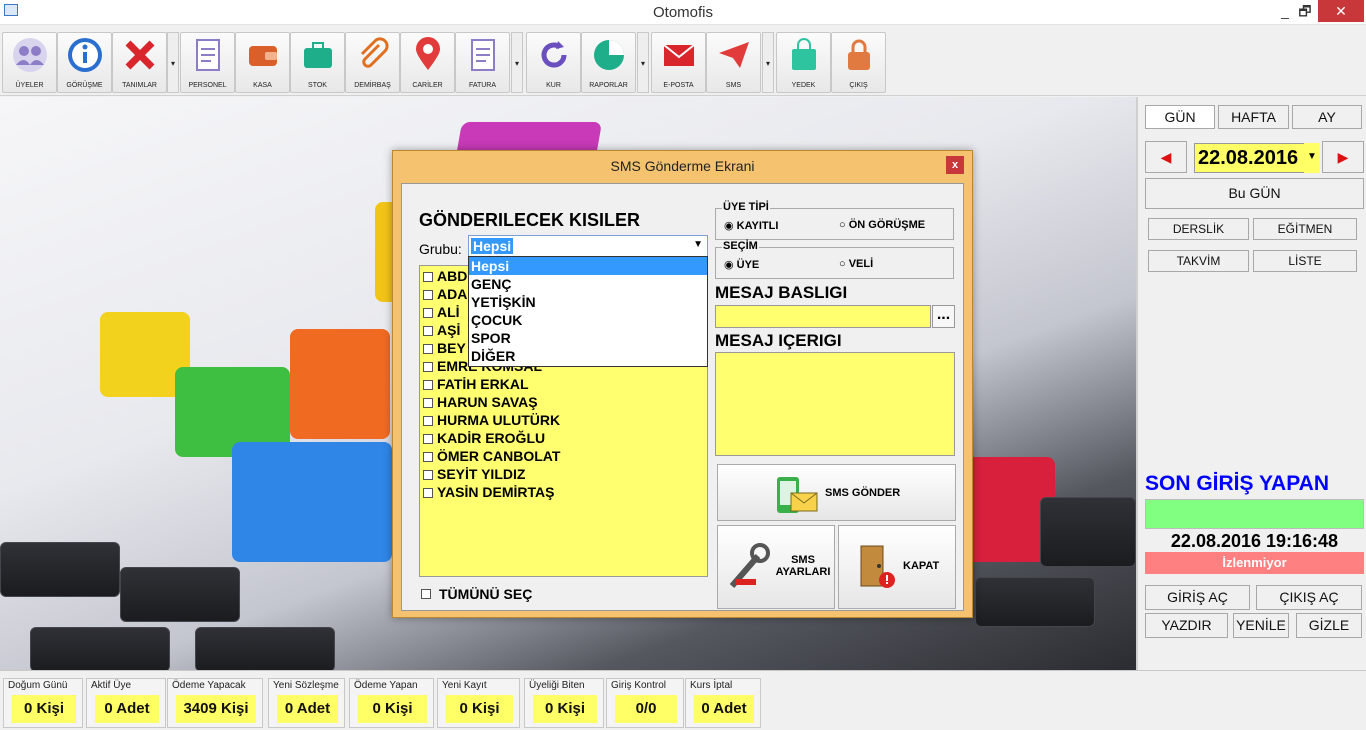 The height and width of the screenshot is (730, 1366). I want to click on radio-veli: ○ VELİ, so click(856, 264).